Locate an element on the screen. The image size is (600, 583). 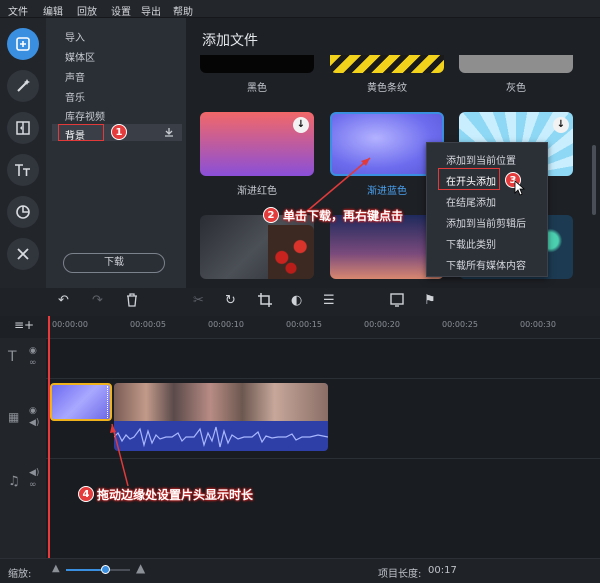
ruler-tick: 00:00:15 is located at coordinates (304, 324).